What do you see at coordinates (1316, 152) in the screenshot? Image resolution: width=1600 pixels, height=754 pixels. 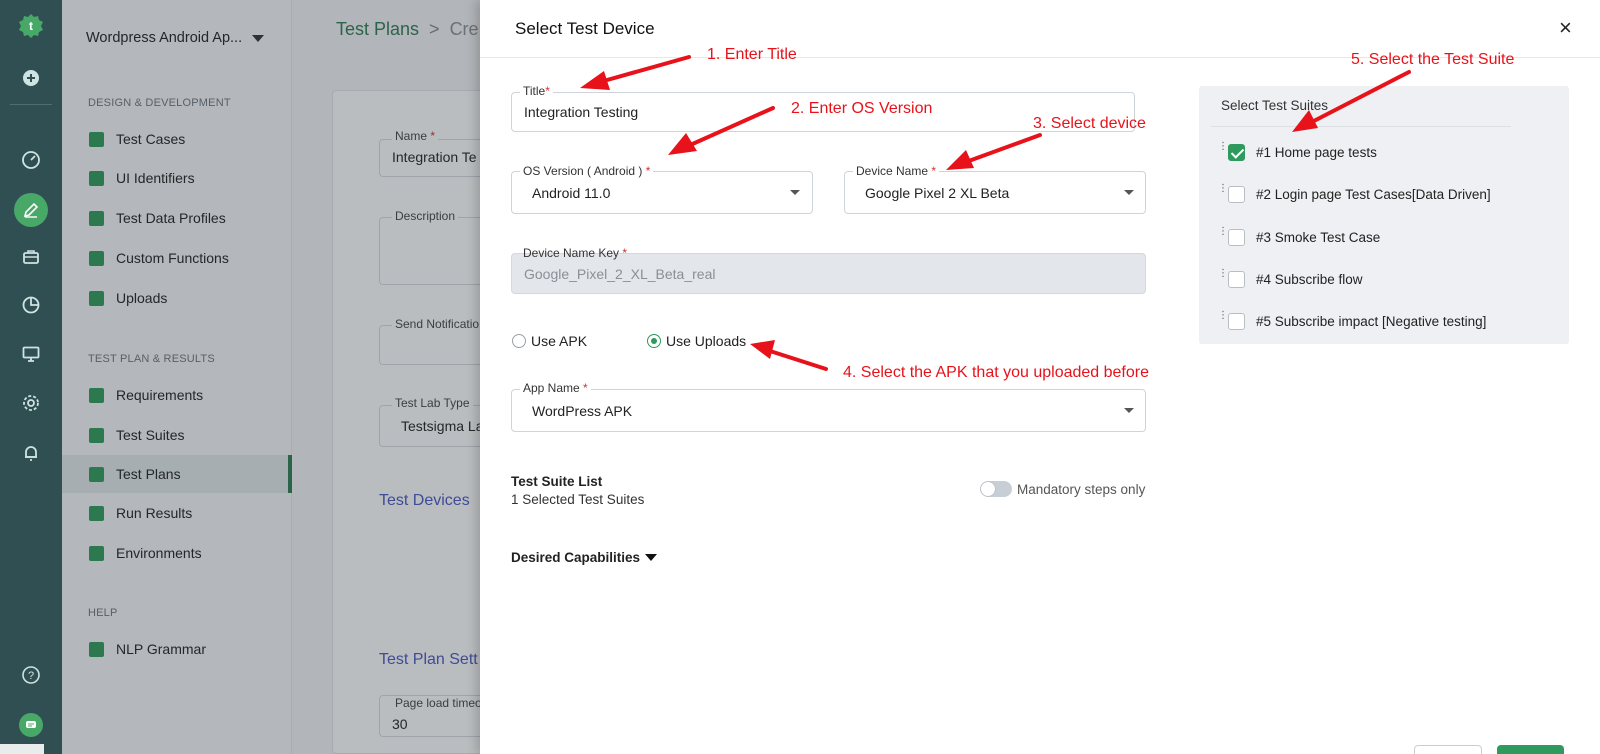 I see `suite-label: #1 Home page tests` at bounding box center [1316, 152].